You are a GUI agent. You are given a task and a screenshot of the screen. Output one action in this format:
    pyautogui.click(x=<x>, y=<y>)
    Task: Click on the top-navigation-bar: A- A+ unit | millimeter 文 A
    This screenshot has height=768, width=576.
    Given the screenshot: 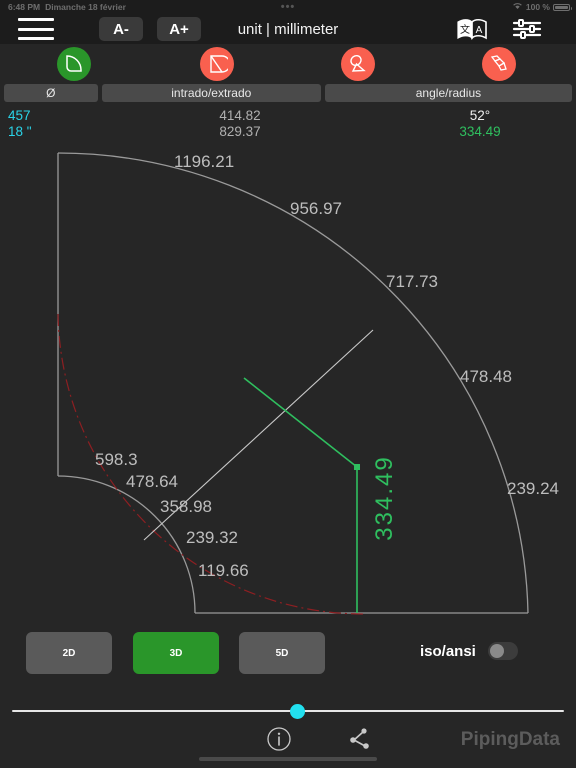 What is the action you would take?
    pyautogui.click(x=288, y=29)
    